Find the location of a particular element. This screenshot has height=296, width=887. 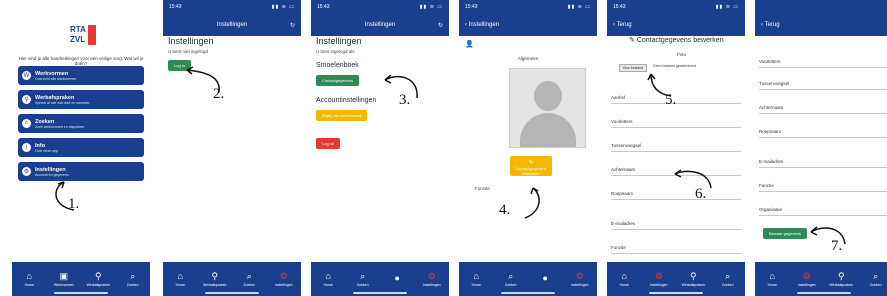

section-title: Algemeen is located at coordinates (528, 58).